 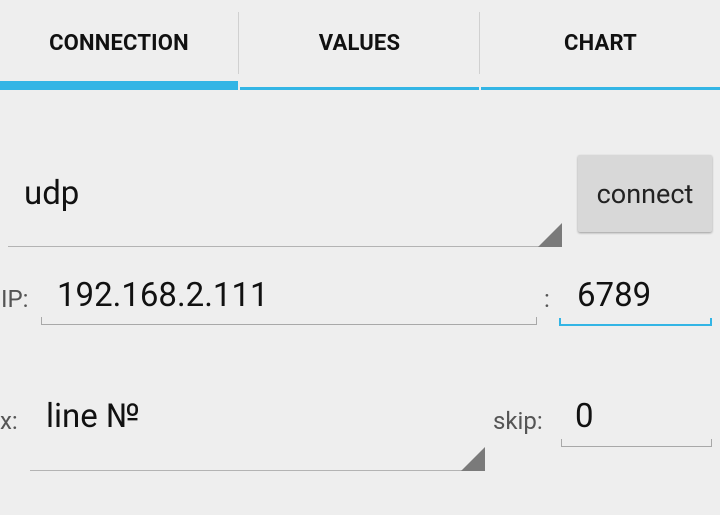 I want to click on x-axis-value: line №, so click(x=93, y=416).